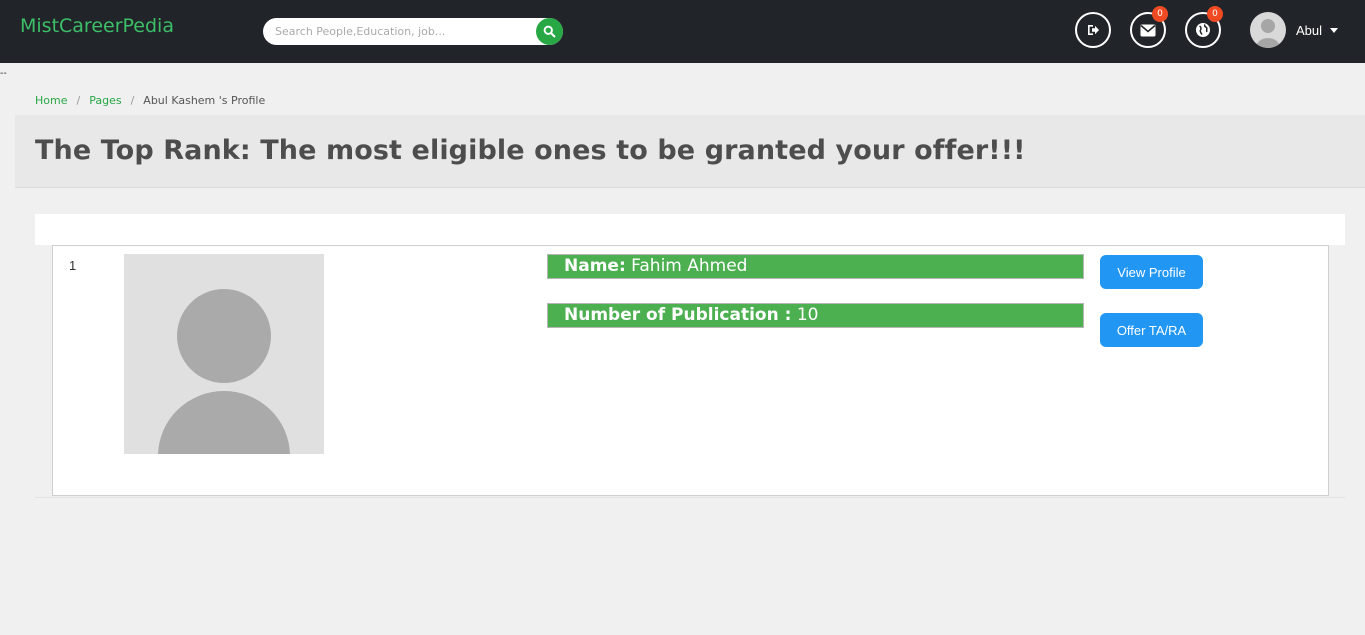 The width and height of the screenshot is (1365, 635). I want to click on breadcrumb-pages: Pages, so click(105, 100).